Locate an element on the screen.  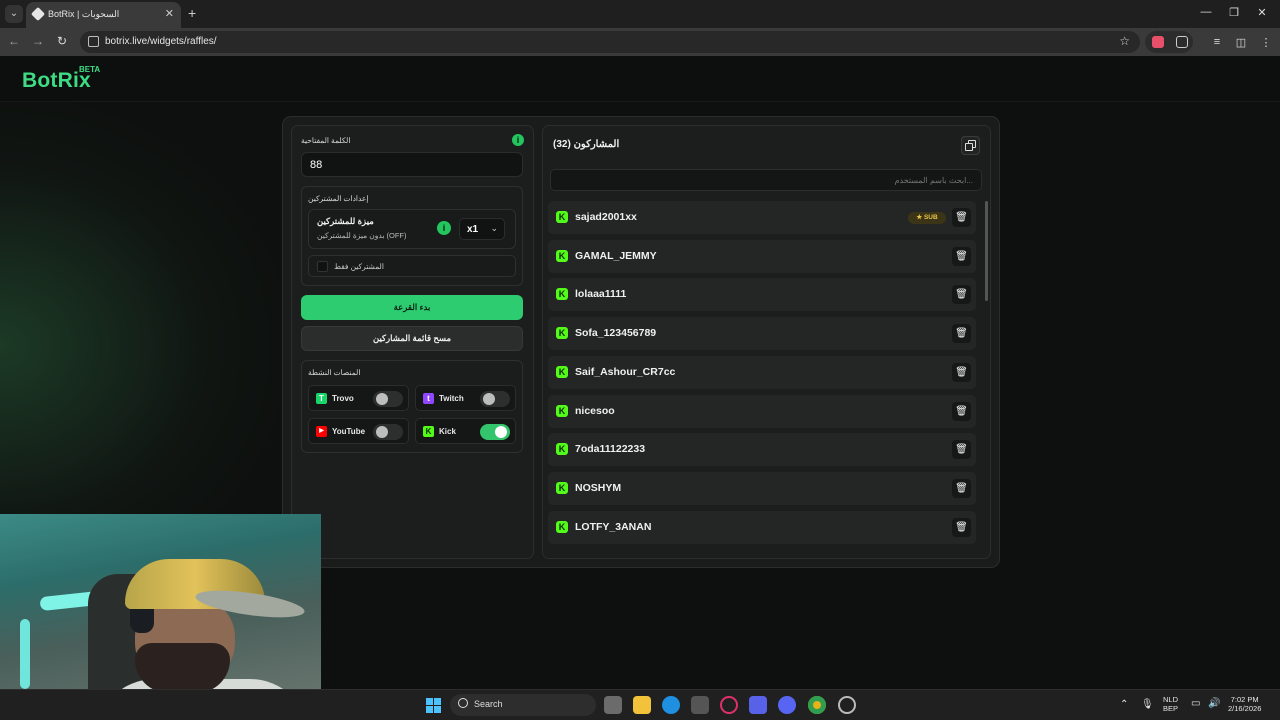
twitch-icon: t is located at coordinates (428, 398).